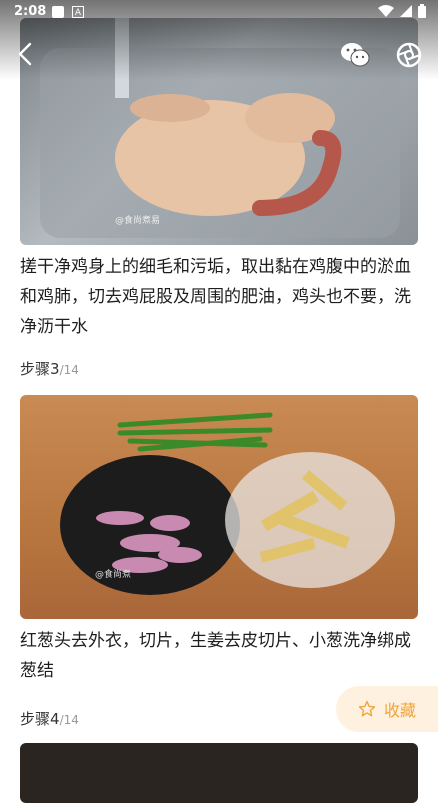  What do you see at coordinates (30, 11) in the screenshot?
I see `status-time: 2:08` at bounding box center [30, 11].